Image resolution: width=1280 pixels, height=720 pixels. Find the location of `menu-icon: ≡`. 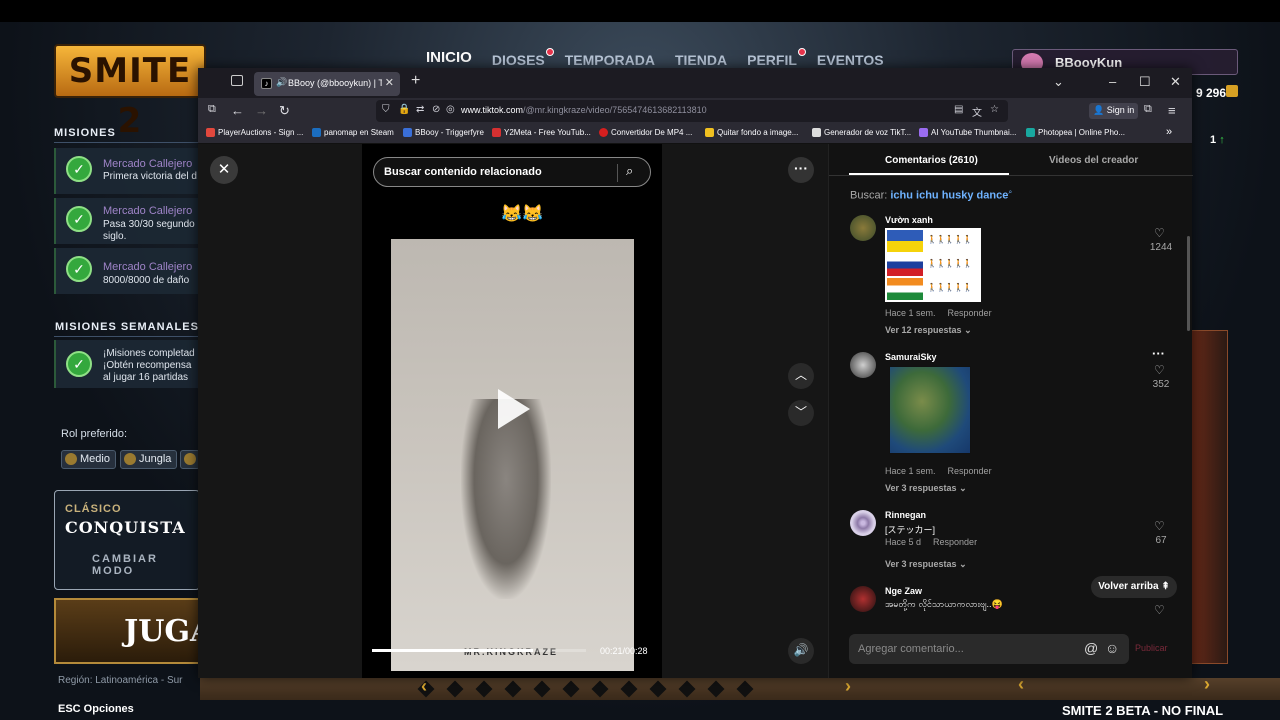

menu-icon: ≡ is located at coordinates (1172, 110).